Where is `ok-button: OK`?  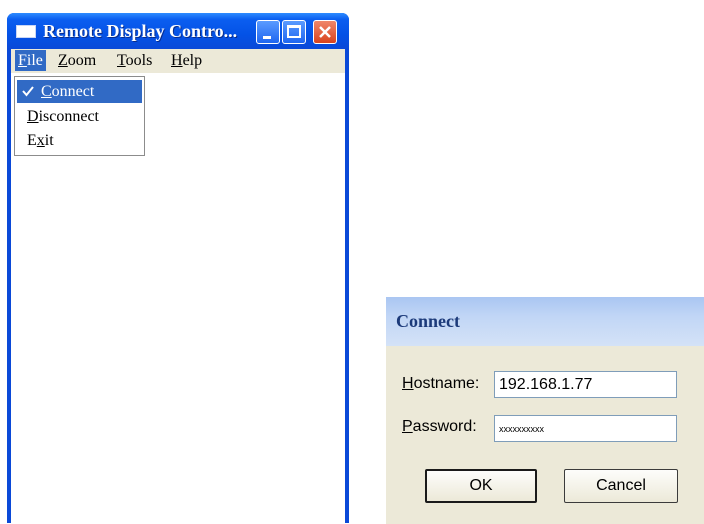
ok-button: OK is located at coordinates (481, 486).